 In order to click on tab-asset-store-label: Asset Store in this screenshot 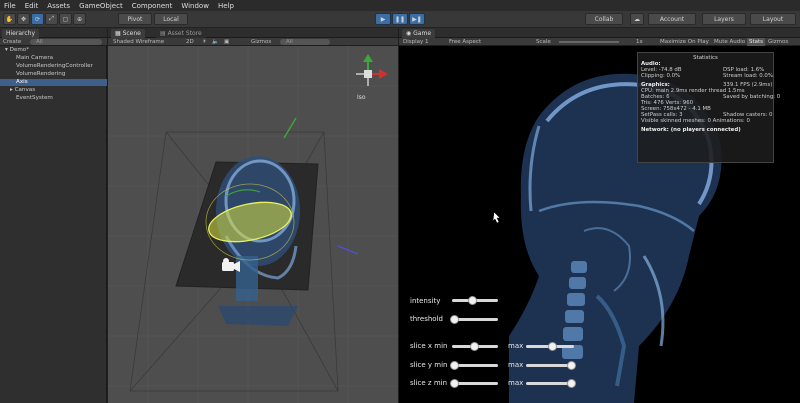, I will do `click(184, 33)`.